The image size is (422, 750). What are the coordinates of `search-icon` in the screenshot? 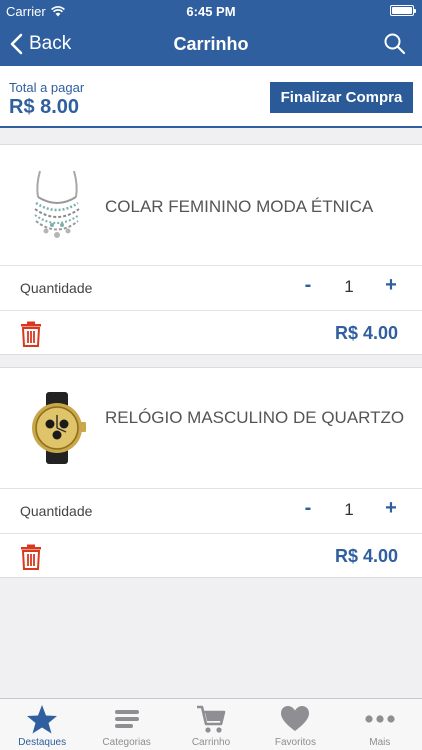 It's located at (395, 44).